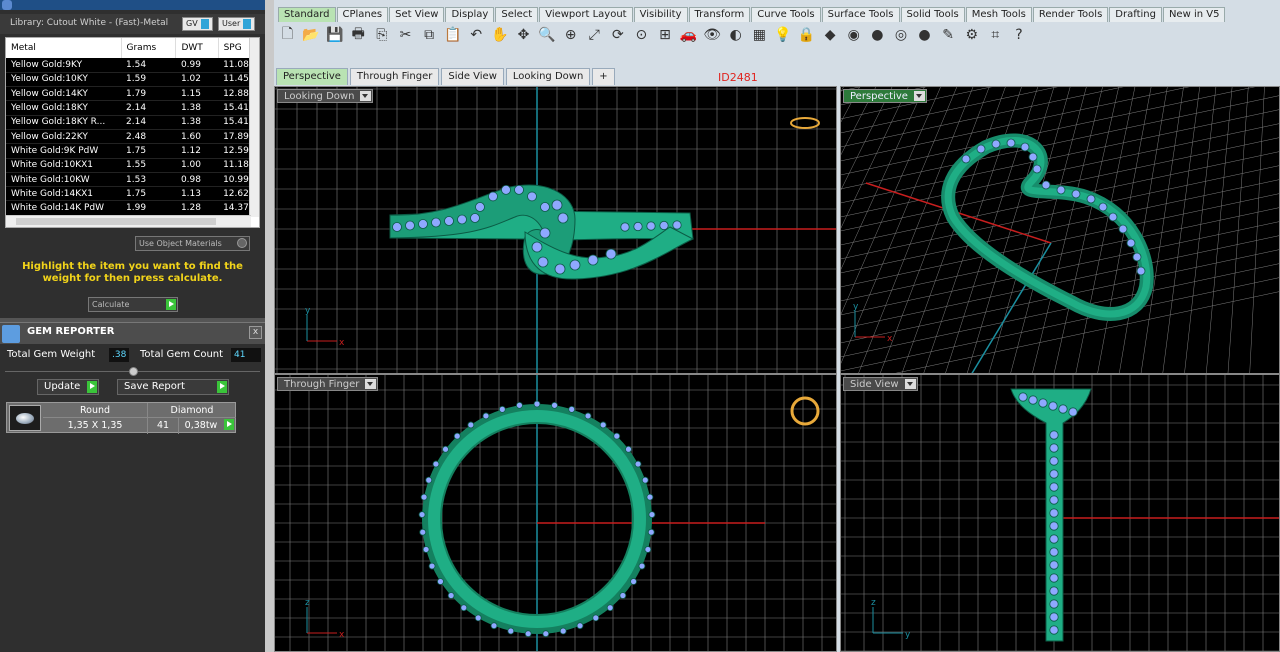 This screenshot has width=1280, height=652. I want to click on dwt-value: 1.12, so click(197, 151).